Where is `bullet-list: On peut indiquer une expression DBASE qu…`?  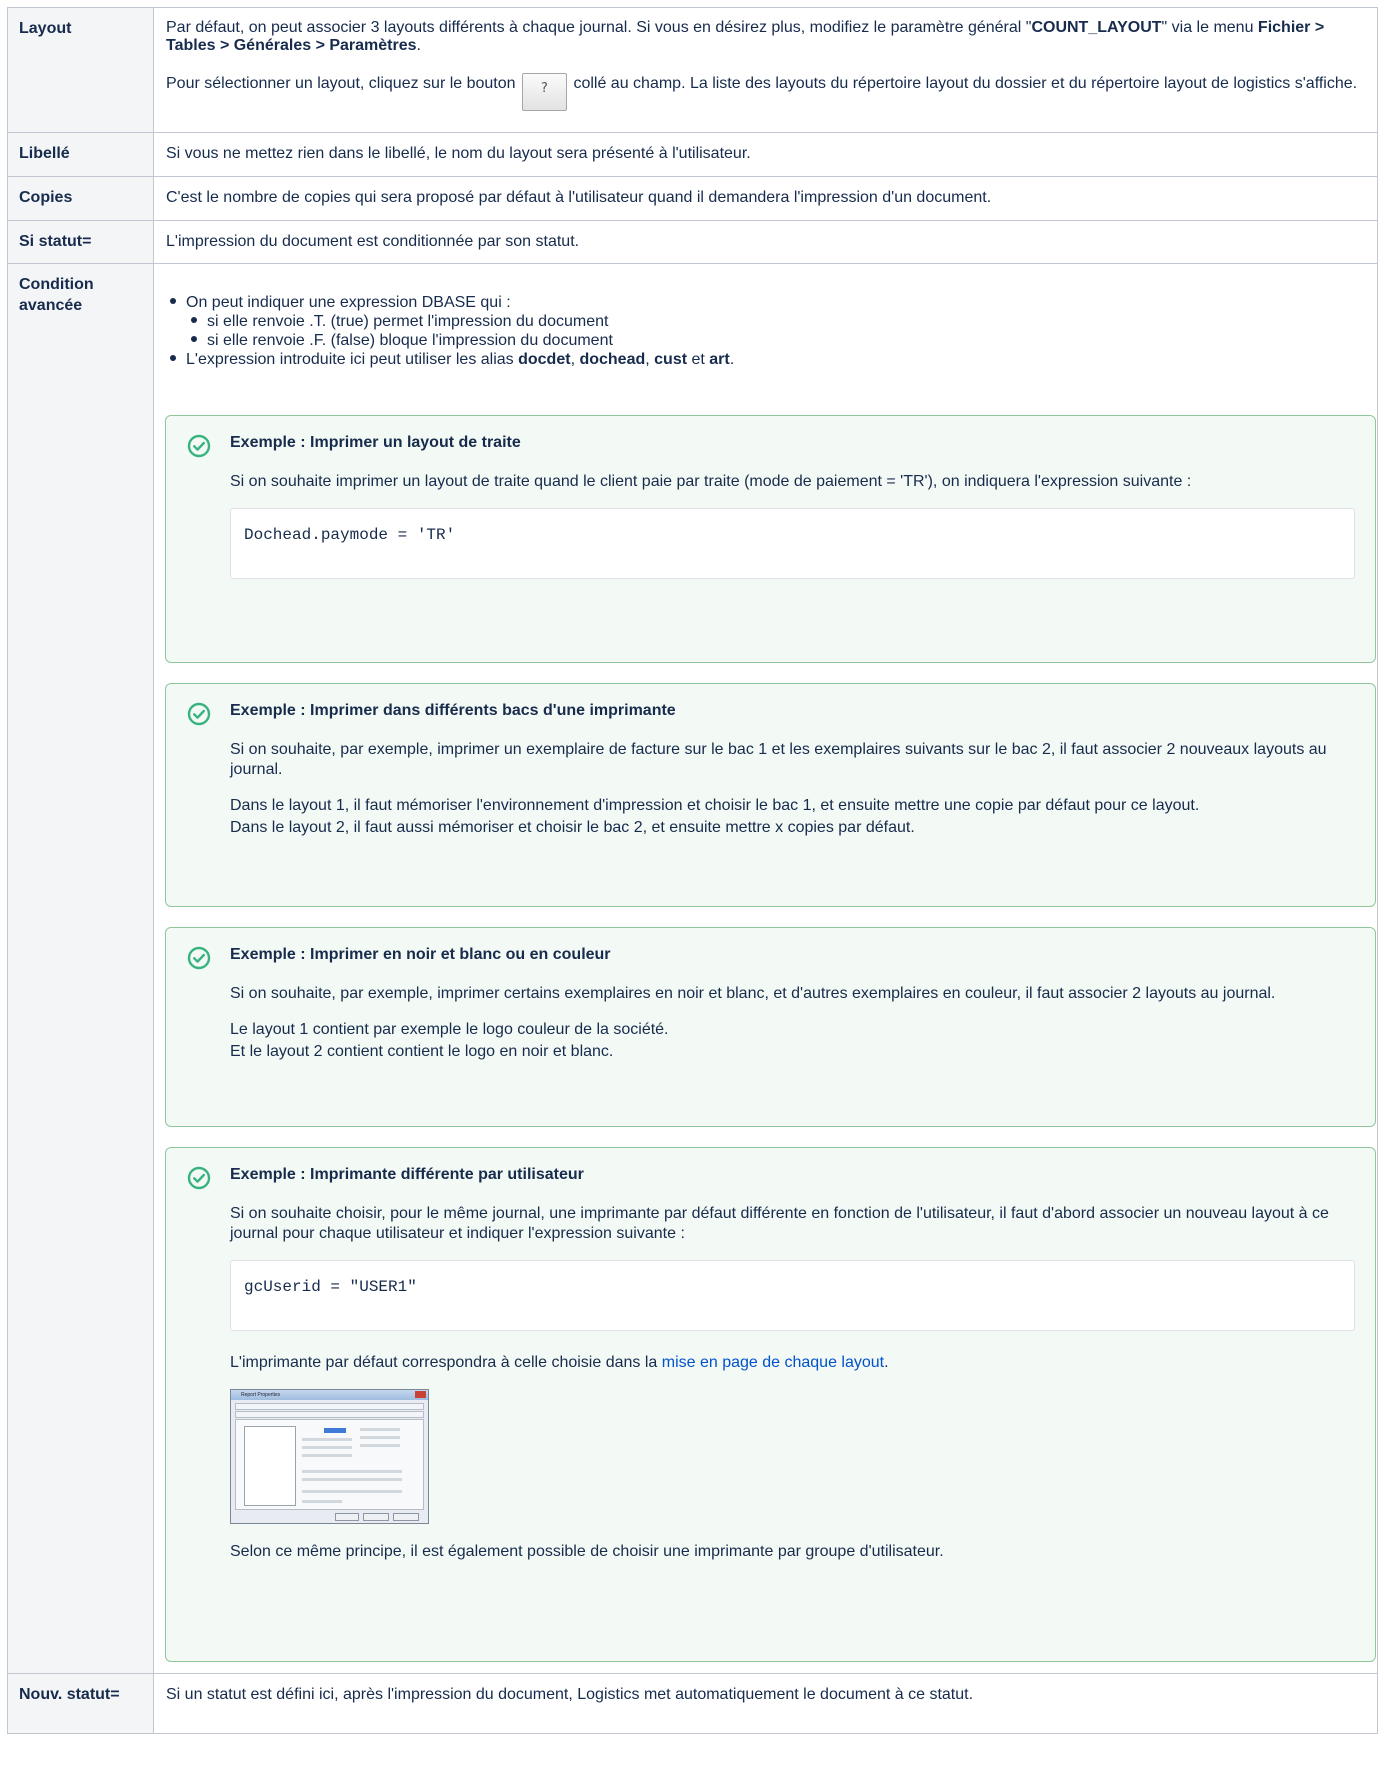 bullet-list: On peut indiquer une expression DBASE qu… is located at coordinates (770, 331).